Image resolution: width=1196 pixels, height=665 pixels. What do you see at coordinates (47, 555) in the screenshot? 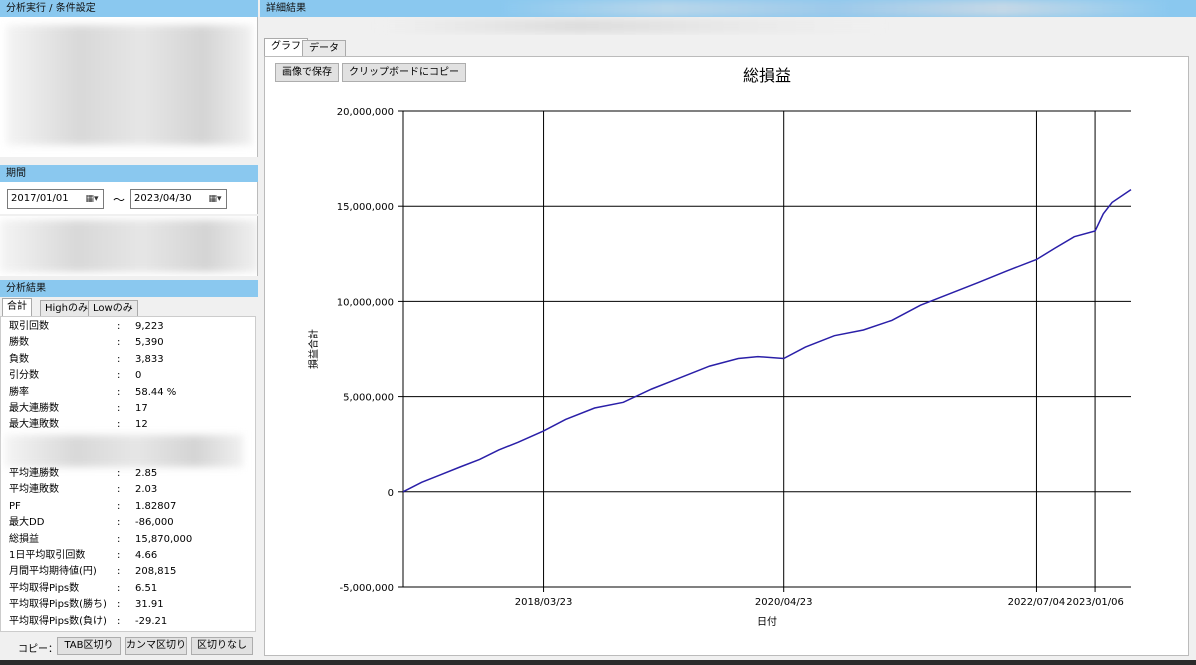
I see `stat-label: 1日平均取引回数` at bounding box center [47, 555].